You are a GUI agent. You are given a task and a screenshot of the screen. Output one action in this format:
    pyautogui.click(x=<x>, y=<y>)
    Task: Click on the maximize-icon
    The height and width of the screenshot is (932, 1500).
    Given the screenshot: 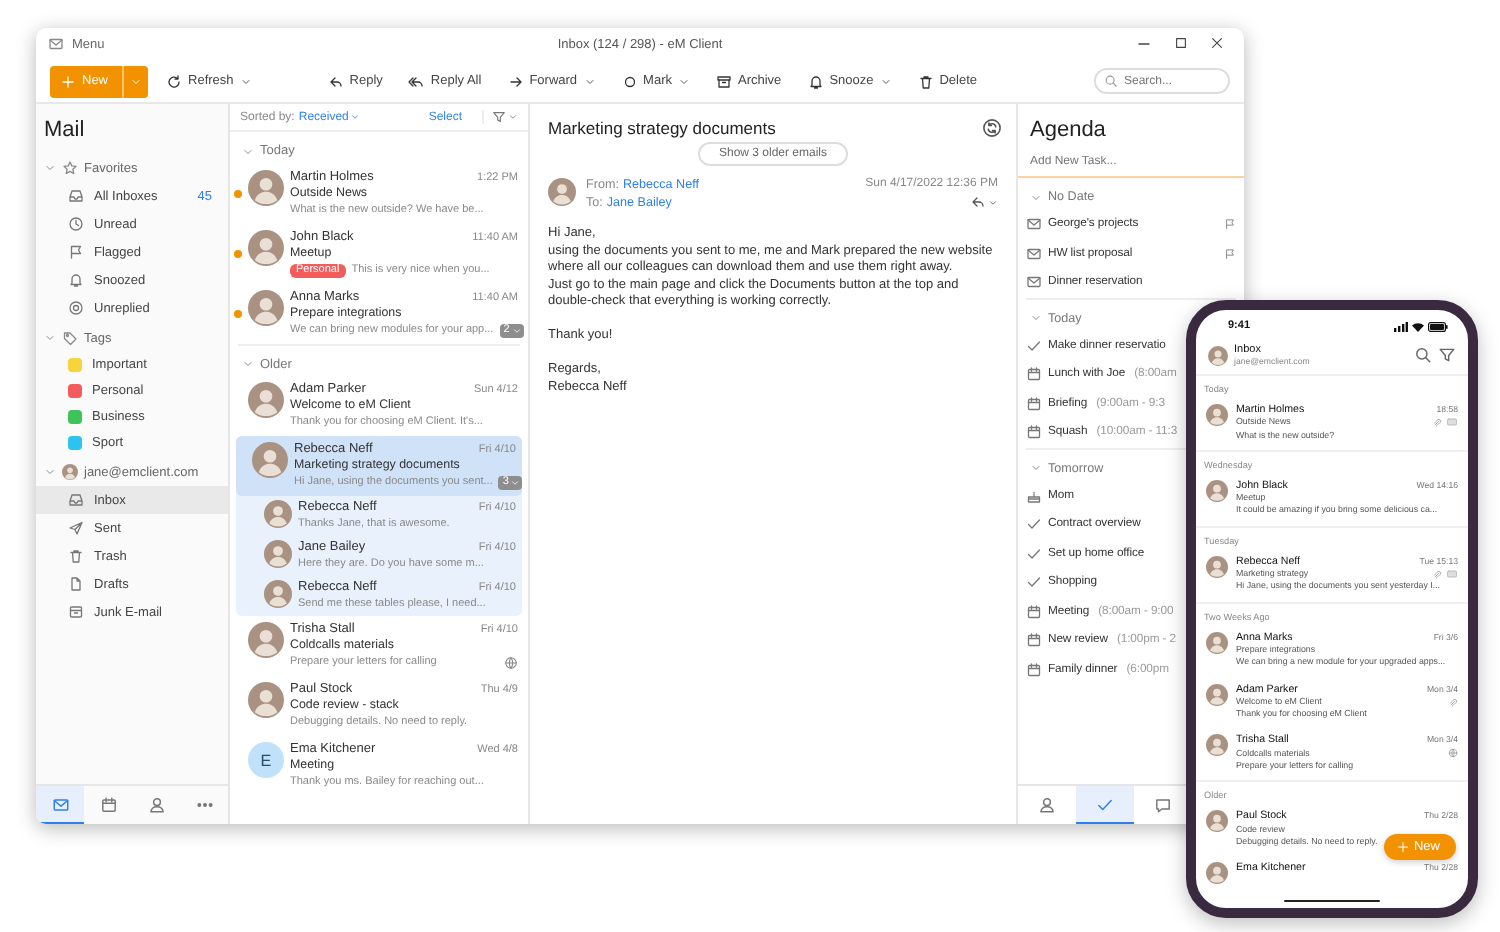 What is the action you would take?
    pyautogui.click(x=1181, y=43)
    